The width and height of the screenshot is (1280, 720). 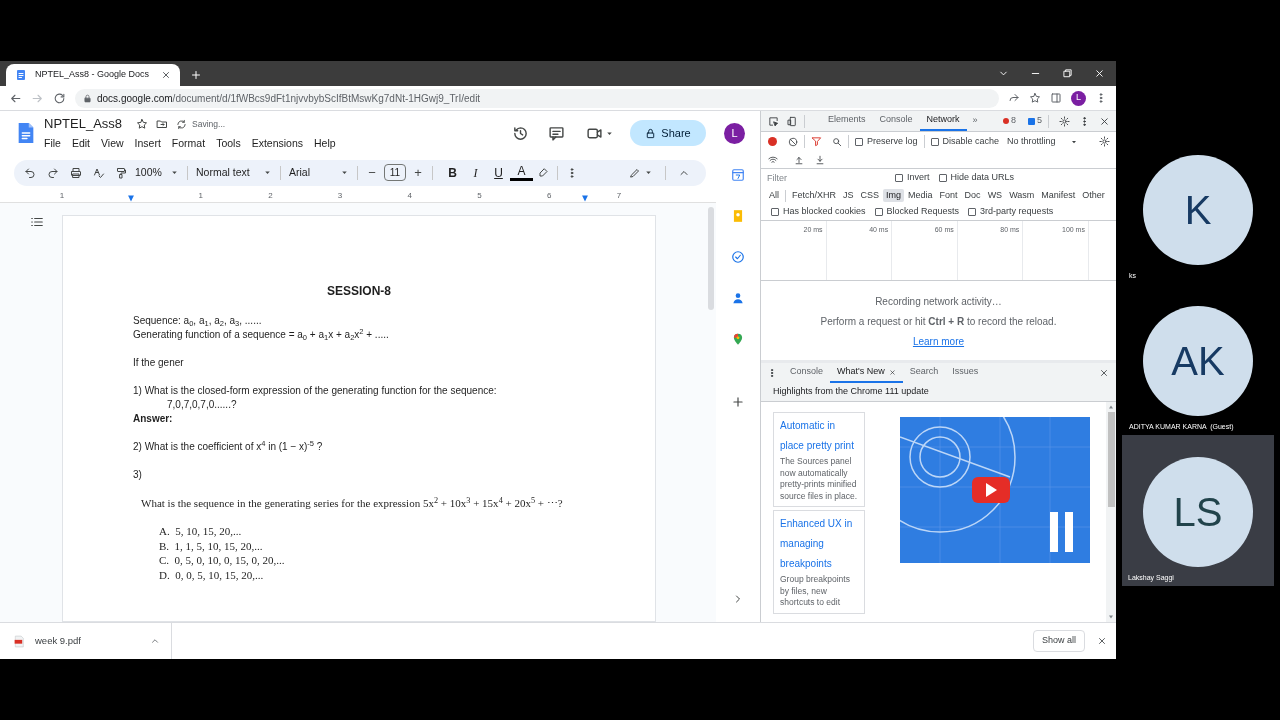 I want to click on devtools-tab: Elements, so click(x=847, y=121).